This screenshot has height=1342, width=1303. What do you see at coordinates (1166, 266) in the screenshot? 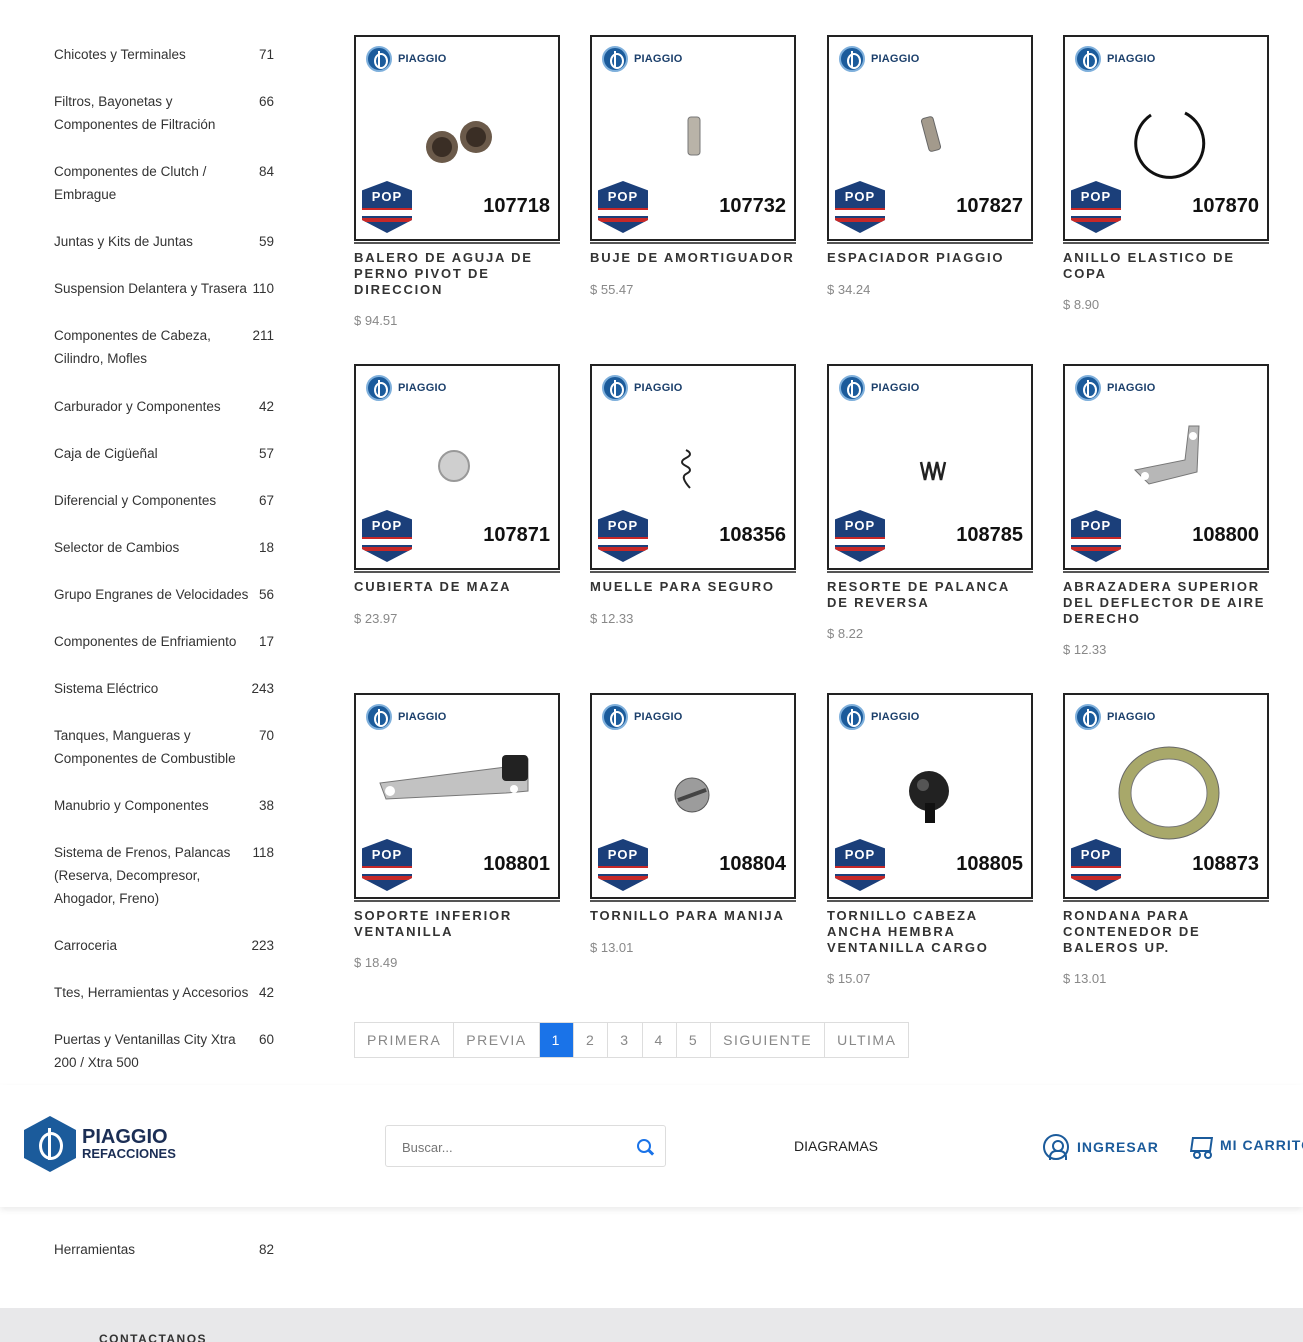
I see `product-title: ANILLO ELASTICO DE COPA` at bounding box center [1166, 266].